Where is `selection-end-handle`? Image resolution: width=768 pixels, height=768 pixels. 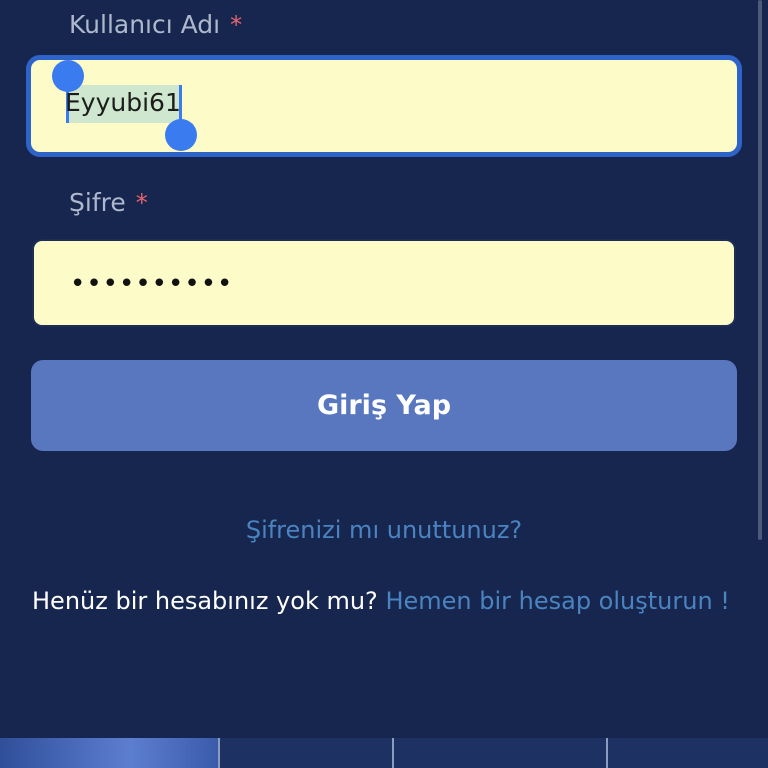
selection-end-handle is located at coordinates (181, 135).